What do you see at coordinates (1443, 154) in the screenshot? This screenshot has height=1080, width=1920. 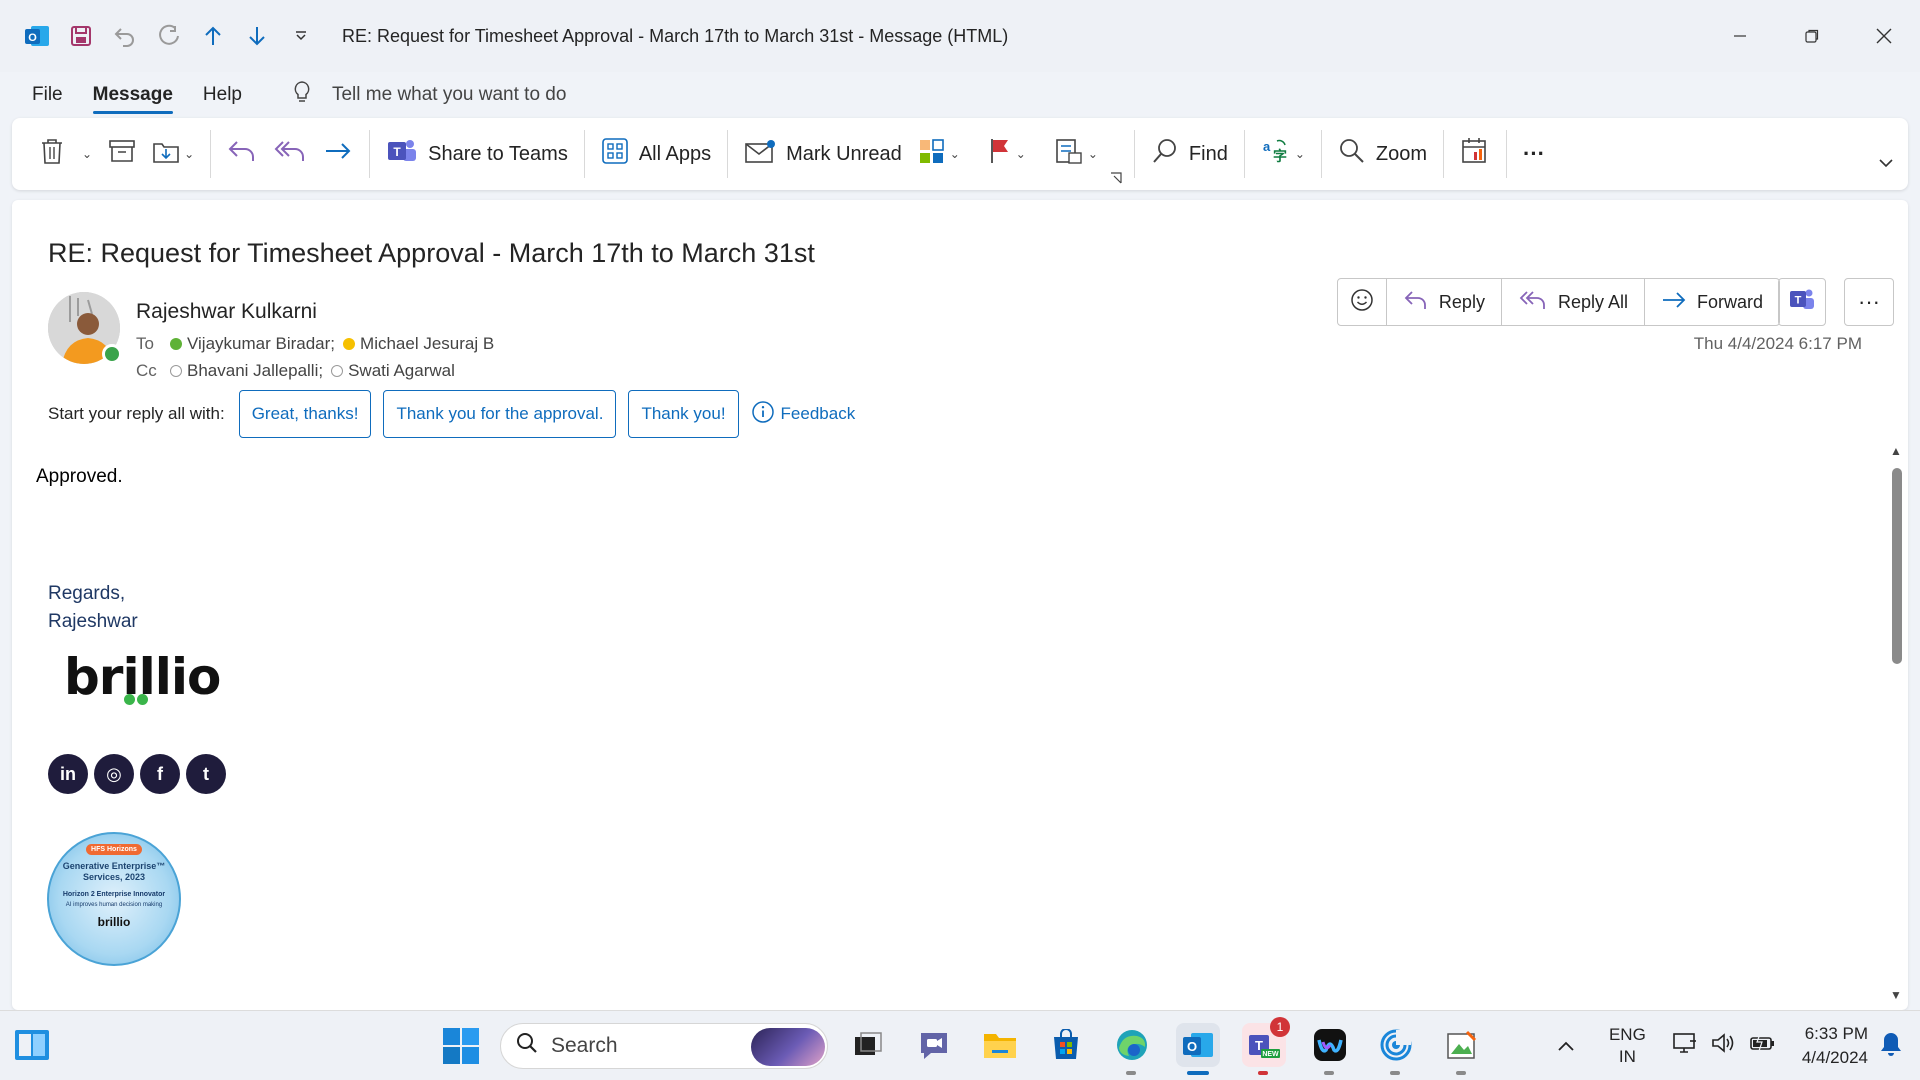 I see `ribbon-divider` at bounding box center [1443, 154].